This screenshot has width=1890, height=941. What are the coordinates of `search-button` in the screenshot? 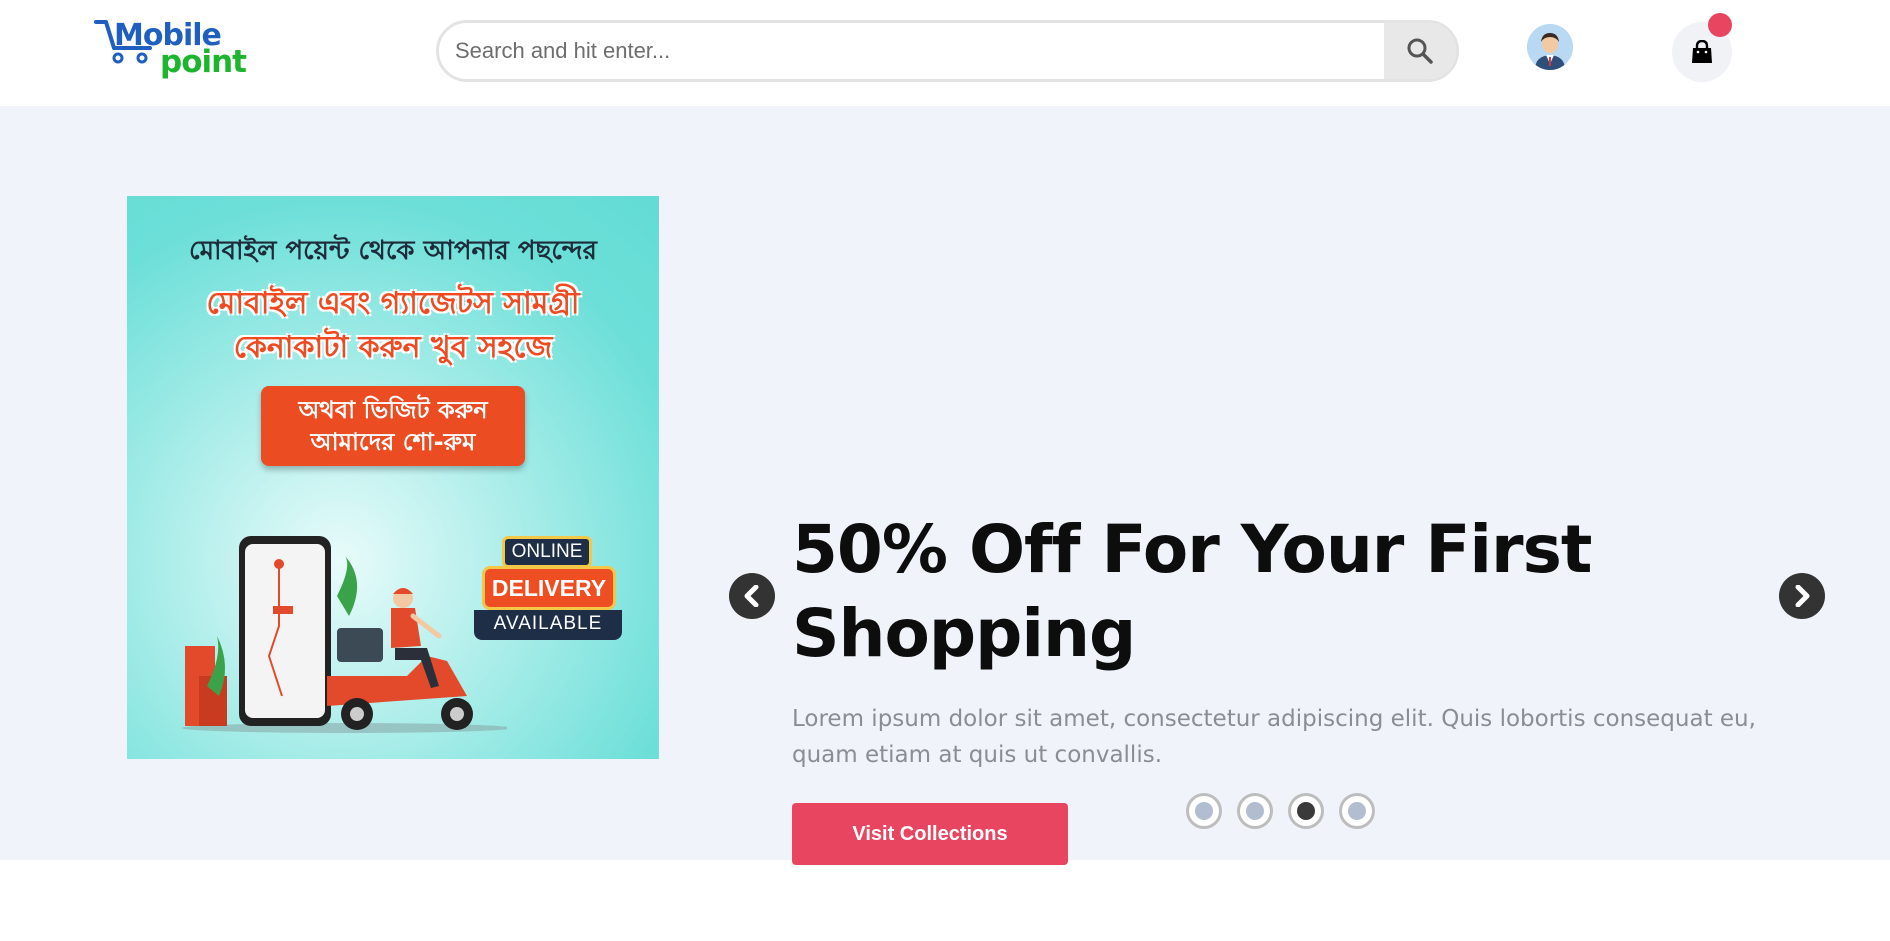 It's located at (1420, 51).